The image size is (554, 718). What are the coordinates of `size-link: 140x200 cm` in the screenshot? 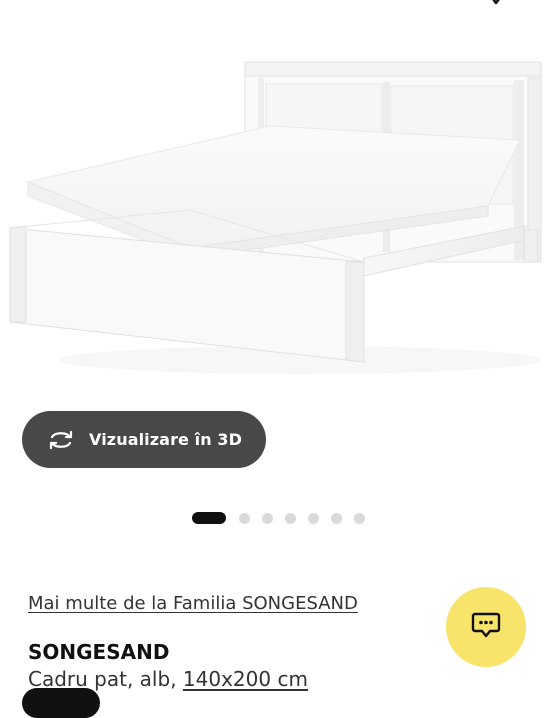 It's located at (245, 679).